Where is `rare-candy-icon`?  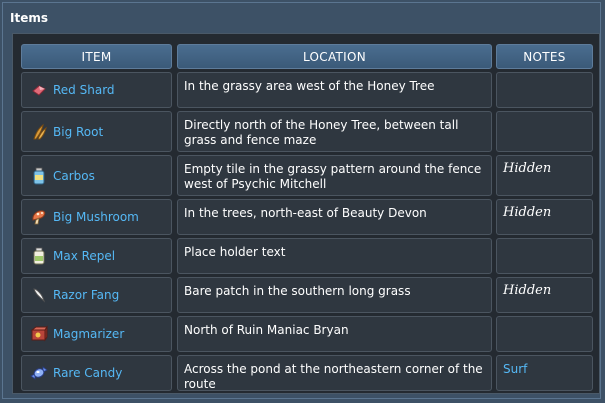 rare-candy-icon is located at coordinates (39, 373).